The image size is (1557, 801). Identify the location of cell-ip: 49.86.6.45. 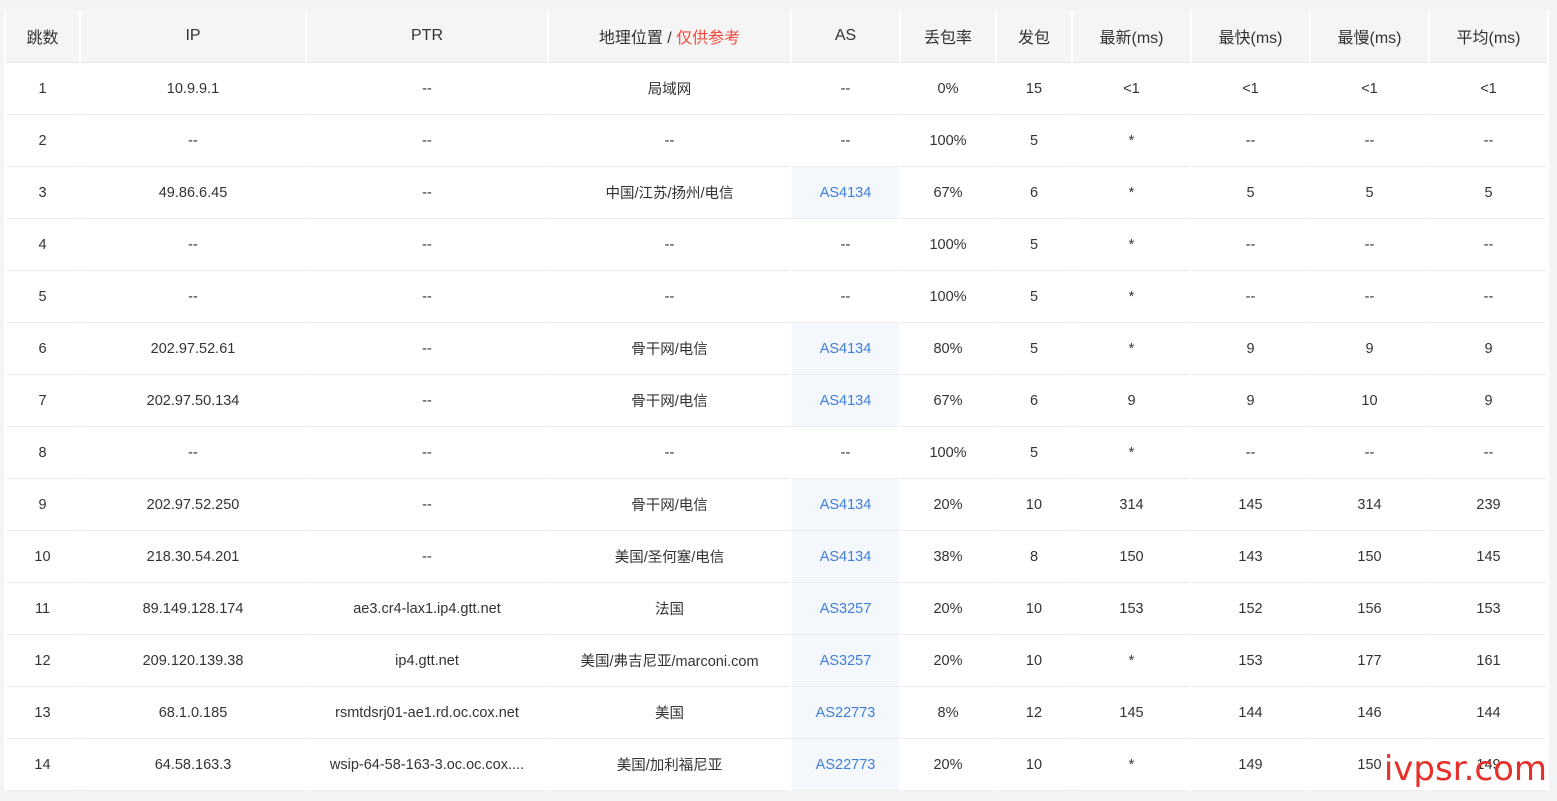
(193, 193).